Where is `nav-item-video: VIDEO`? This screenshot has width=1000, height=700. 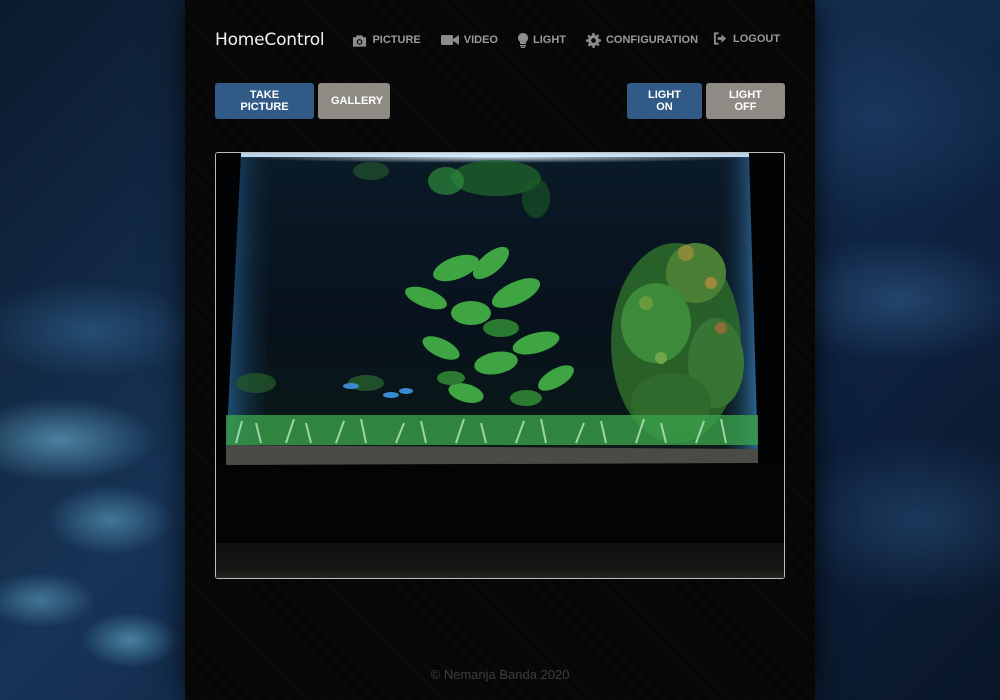
nav-item-video: VIDEO is located at coordinates (469, 40).